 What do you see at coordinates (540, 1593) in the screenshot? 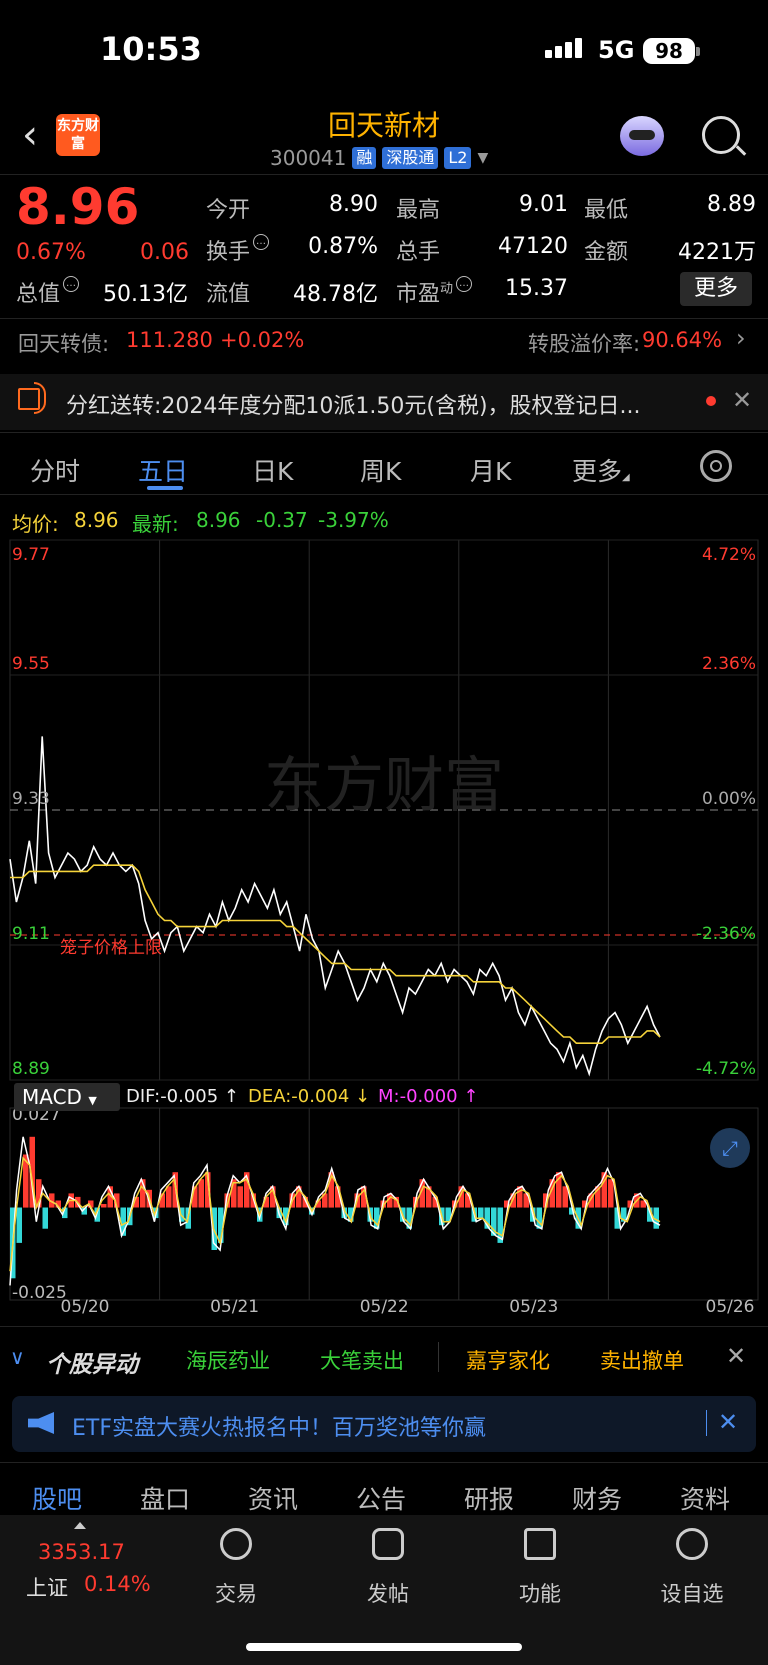
I see `nav-functions: 功能` at bounding box center [540, 1593].